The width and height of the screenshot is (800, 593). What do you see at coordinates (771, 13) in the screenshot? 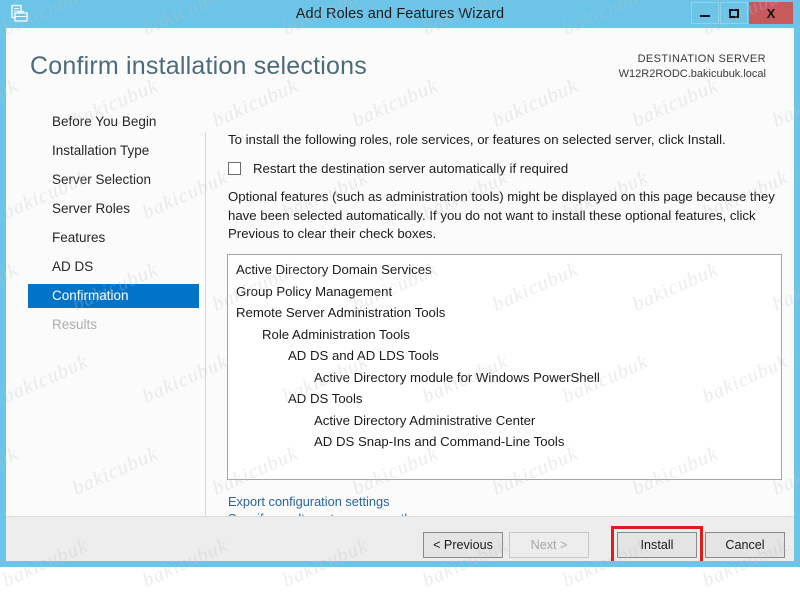
I see `close-button: X` at bounding box center [771, 13].